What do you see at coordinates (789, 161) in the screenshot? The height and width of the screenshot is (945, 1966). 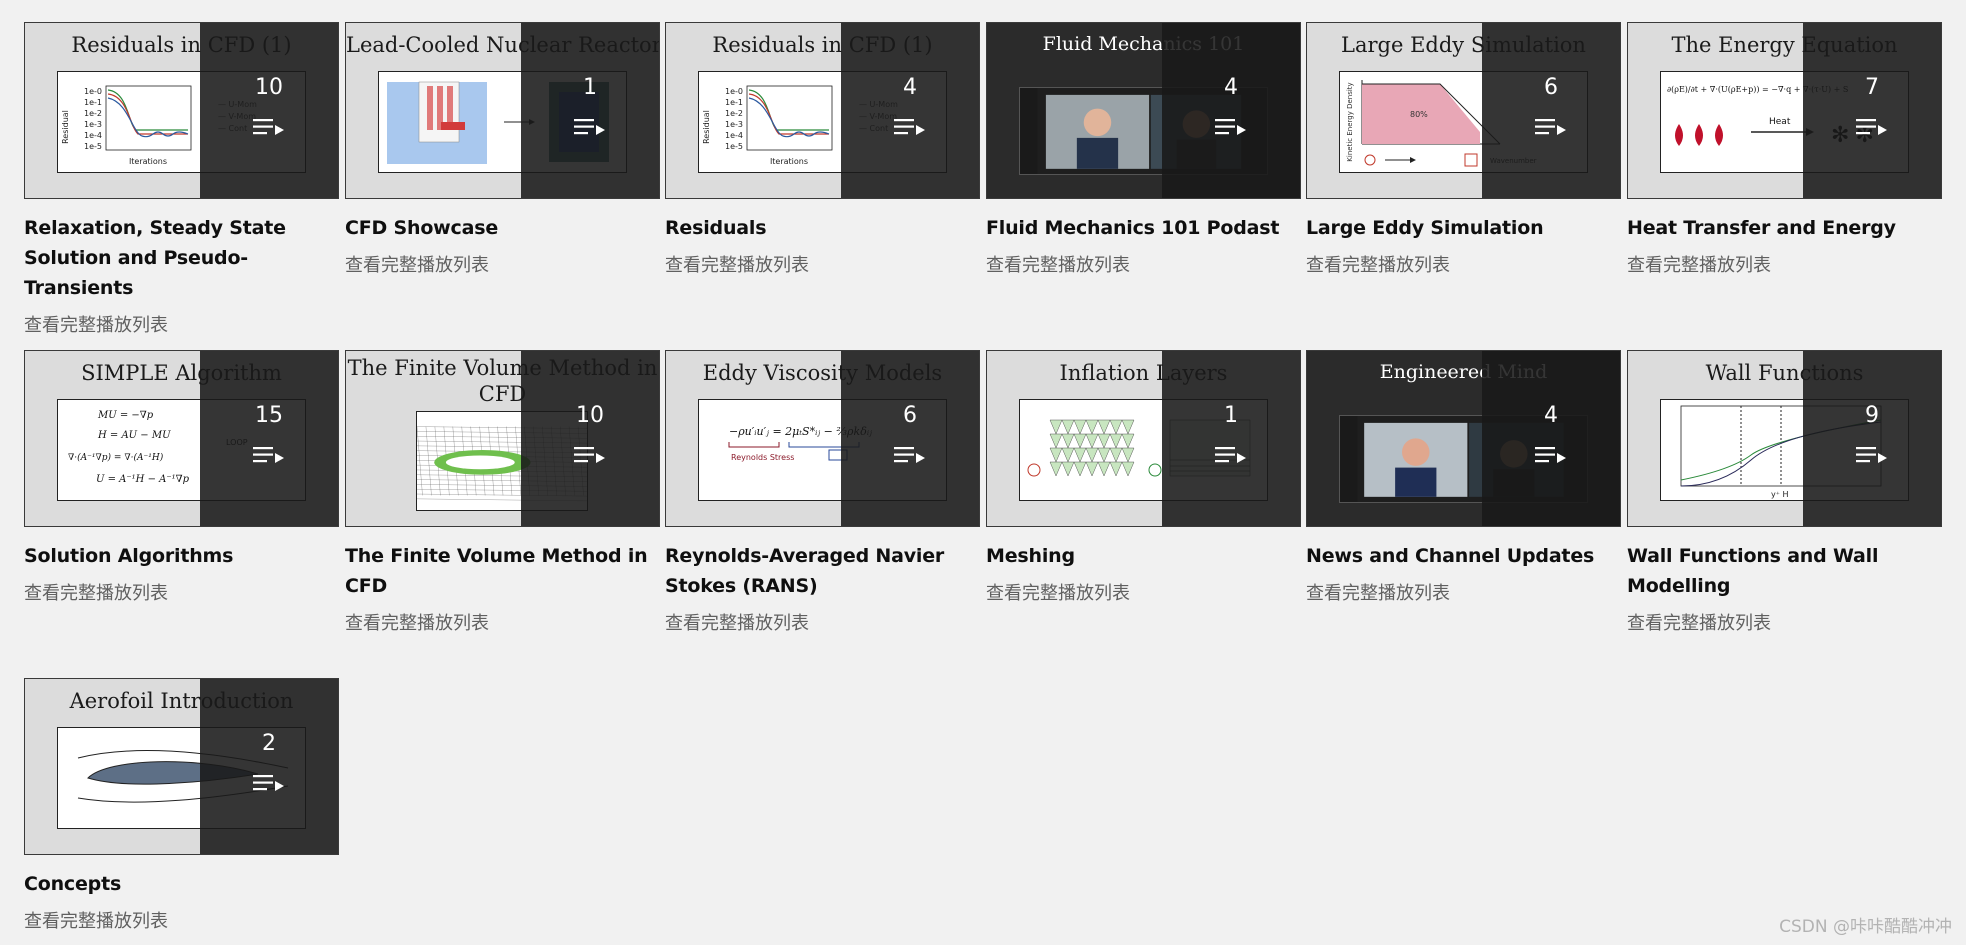 I see `svg-text: Iterations` at bounding box center [789, 161].